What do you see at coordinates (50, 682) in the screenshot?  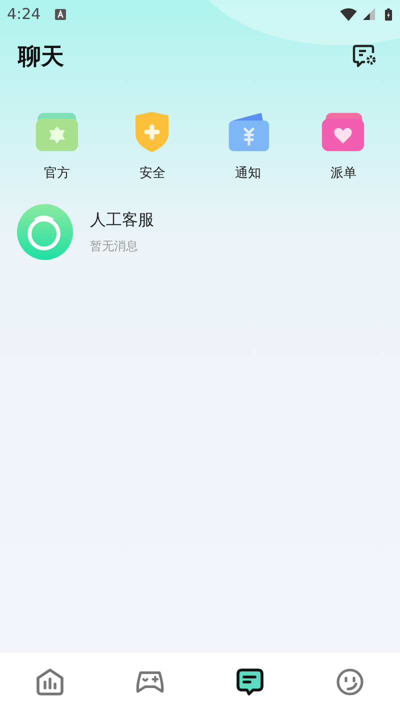 I see `chart-tab-icon` at bounding box center [50, 682].